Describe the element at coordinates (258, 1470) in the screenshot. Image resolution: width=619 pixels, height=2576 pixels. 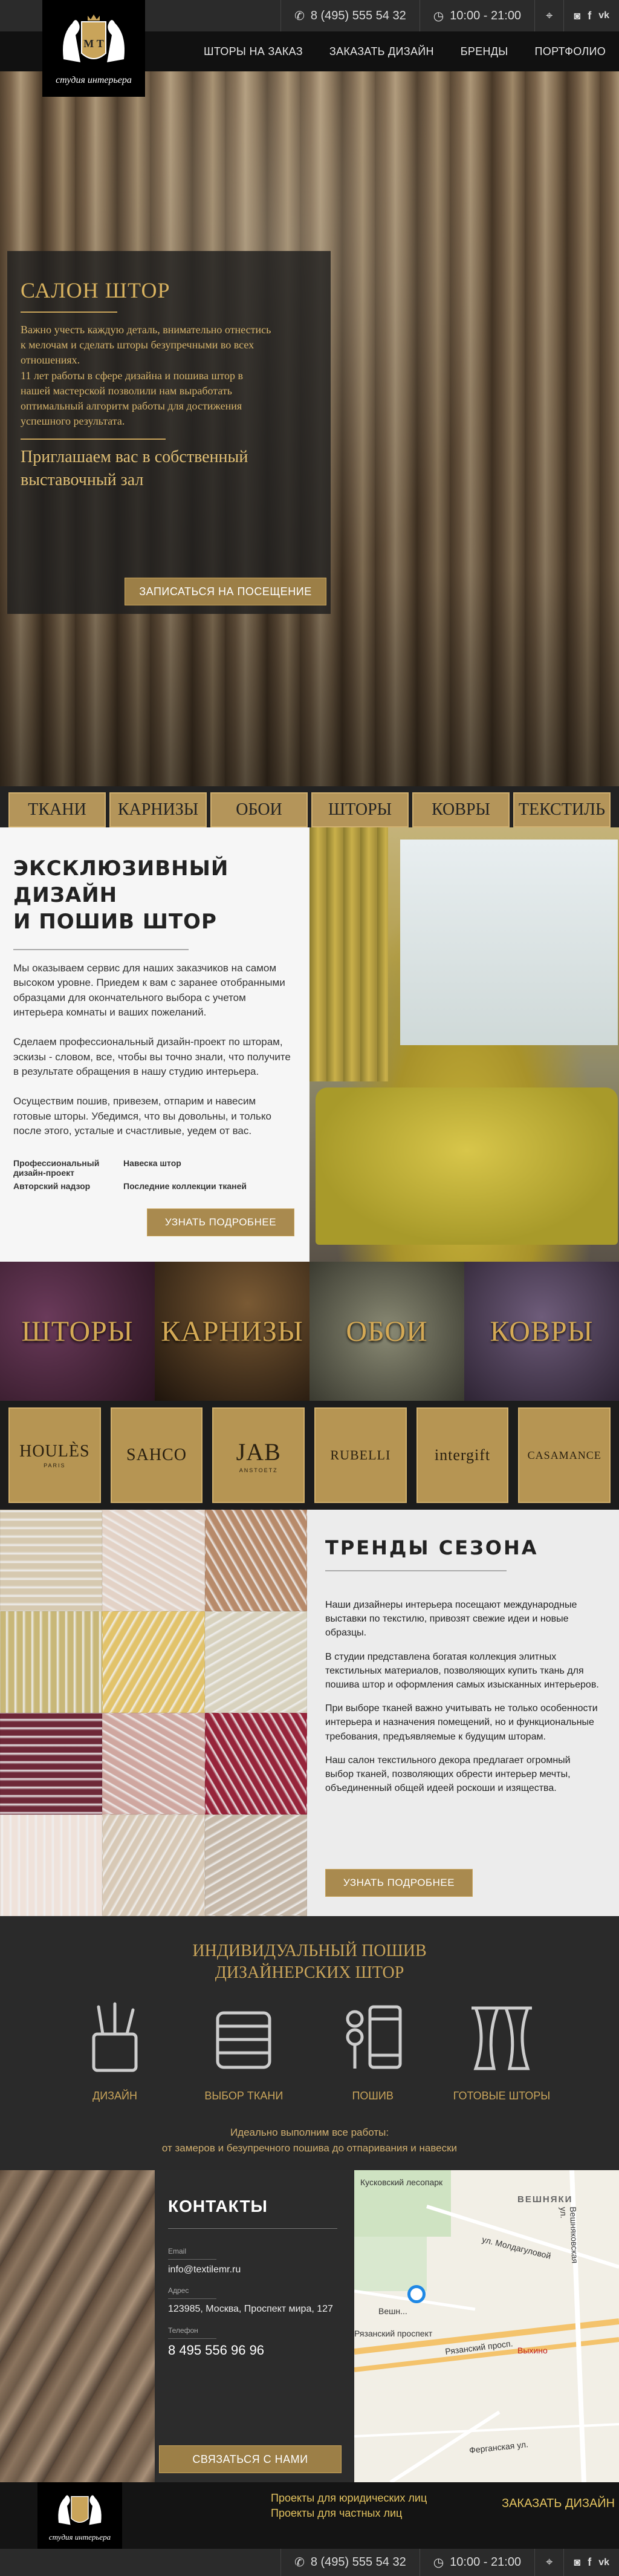
I see `brand-sub: ANSTOETZ` at that location.